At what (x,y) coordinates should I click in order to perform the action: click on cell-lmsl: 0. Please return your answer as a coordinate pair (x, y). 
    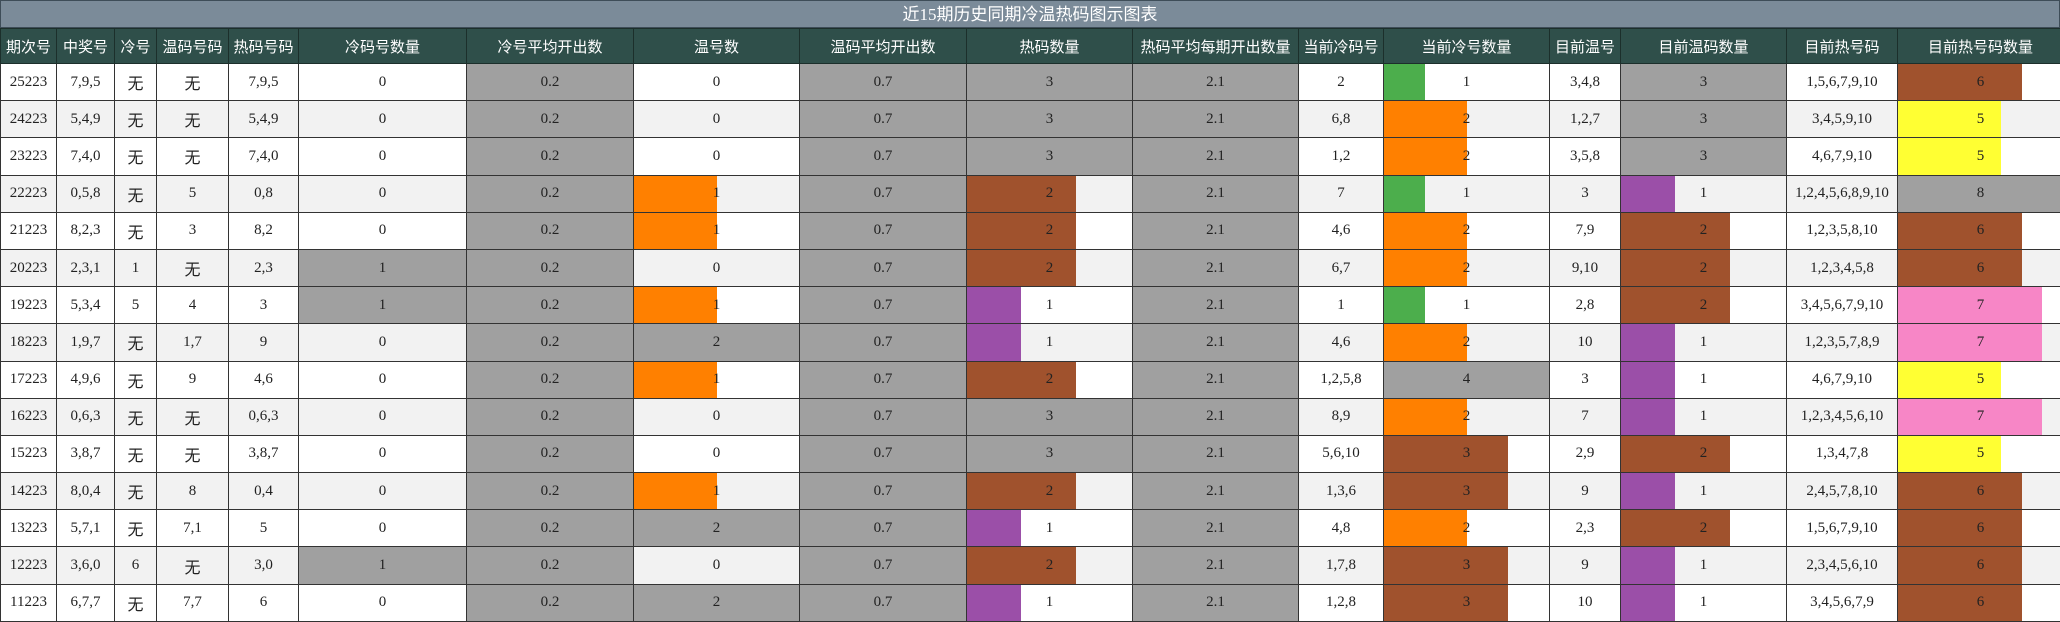
    Looking at the image, I should click on (383, 82).